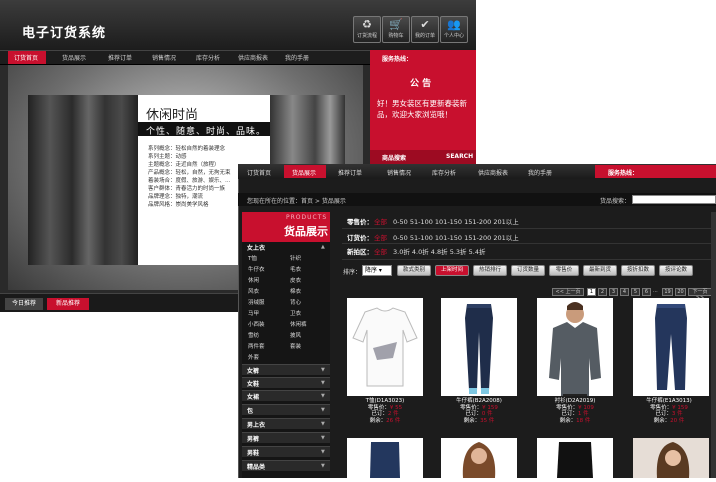  What do you see at coordinates (638, 270) in the screenshot?
I see `sort-by-discount-button: 按折扣数` at bounding box center [638, 270].